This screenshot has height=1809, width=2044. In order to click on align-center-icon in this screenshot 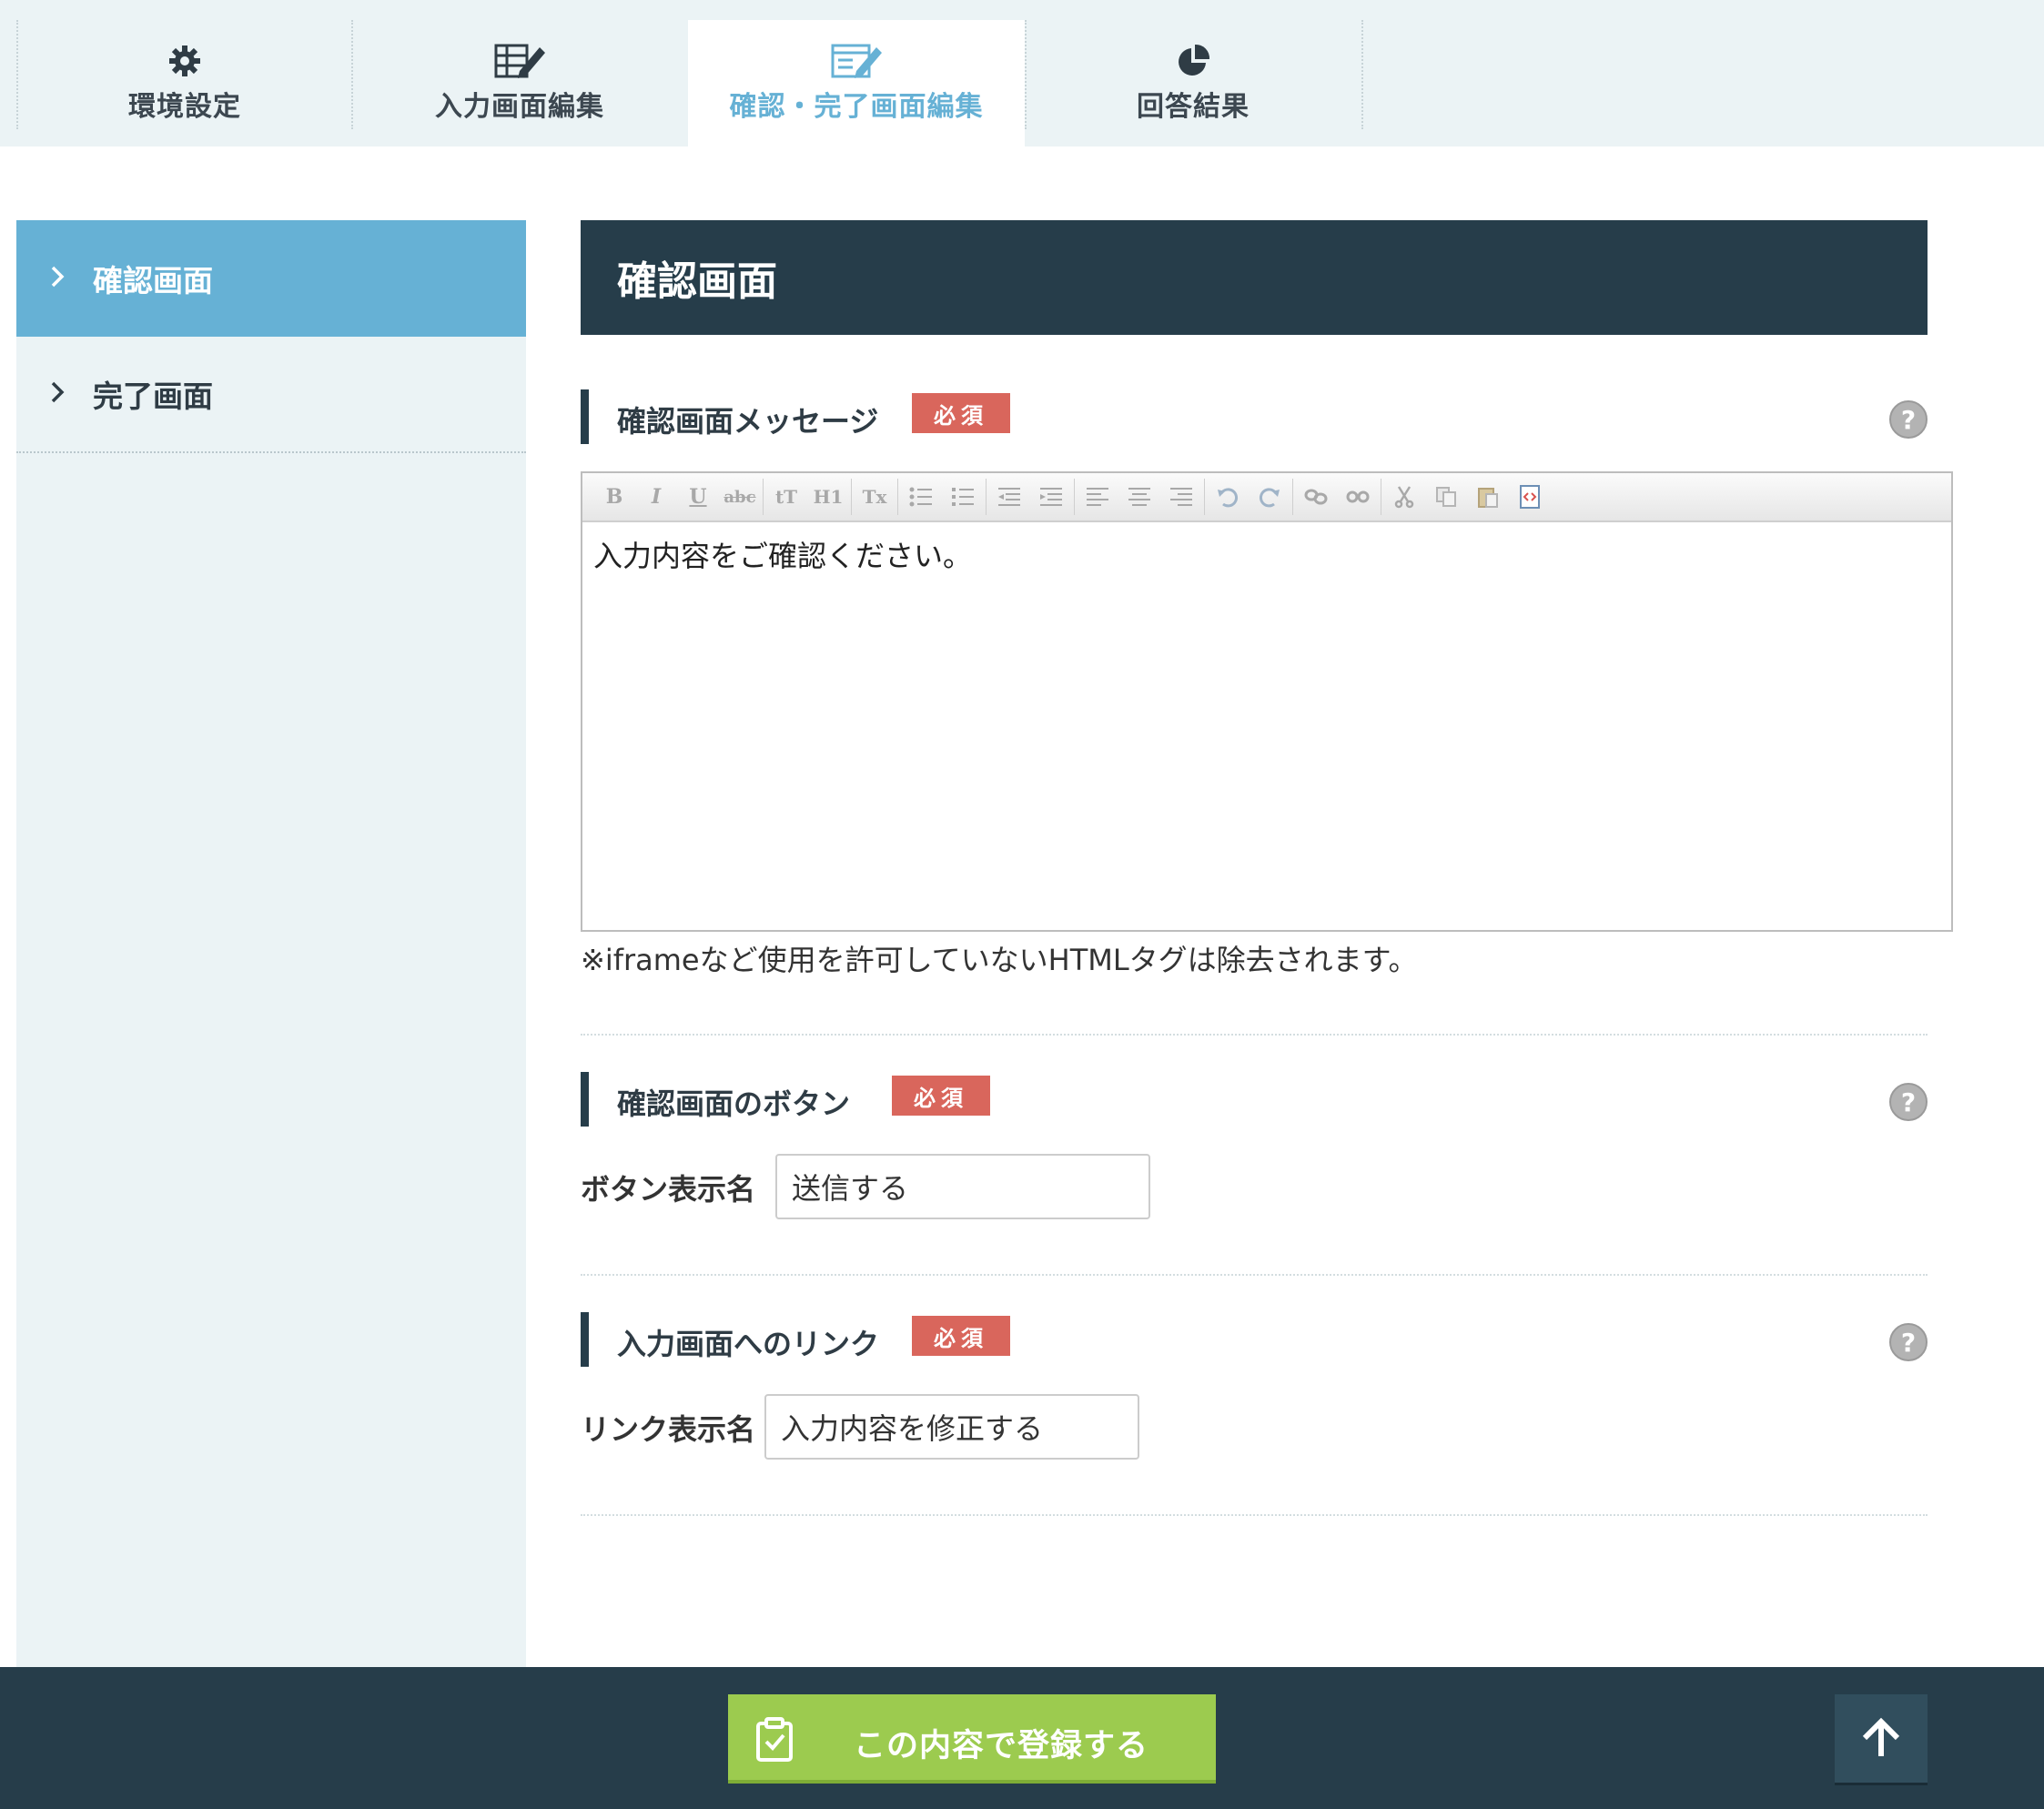, I will do `click(1139, 497)`.